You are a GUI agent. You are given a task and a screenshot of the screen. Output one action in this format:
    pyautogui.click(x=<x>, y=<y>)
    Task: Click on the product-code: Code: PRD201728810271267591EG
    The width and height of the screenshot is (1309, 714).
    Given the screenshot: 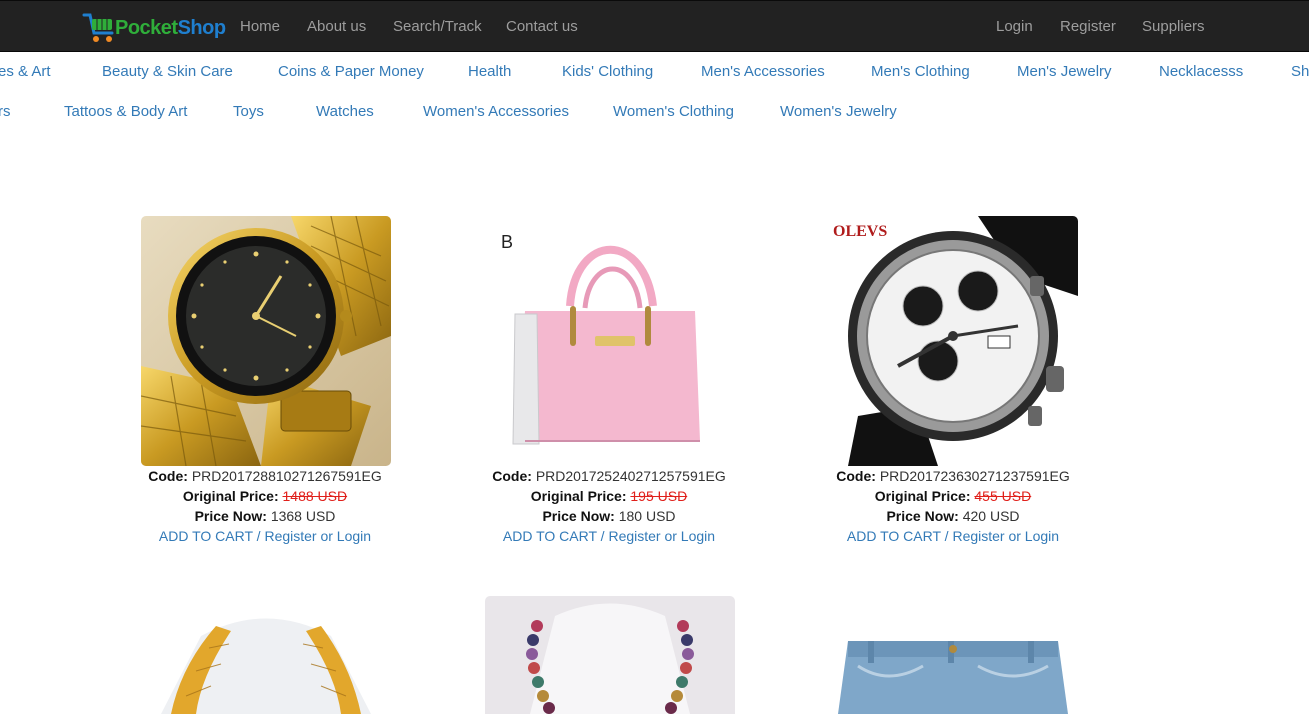 What is the action you would take?
    pyautogui.click(x=265, y=476)
    